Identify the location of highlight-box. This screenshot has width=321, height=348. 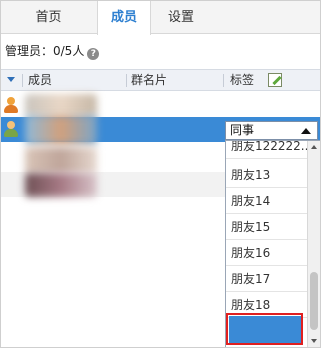
(264, 329).